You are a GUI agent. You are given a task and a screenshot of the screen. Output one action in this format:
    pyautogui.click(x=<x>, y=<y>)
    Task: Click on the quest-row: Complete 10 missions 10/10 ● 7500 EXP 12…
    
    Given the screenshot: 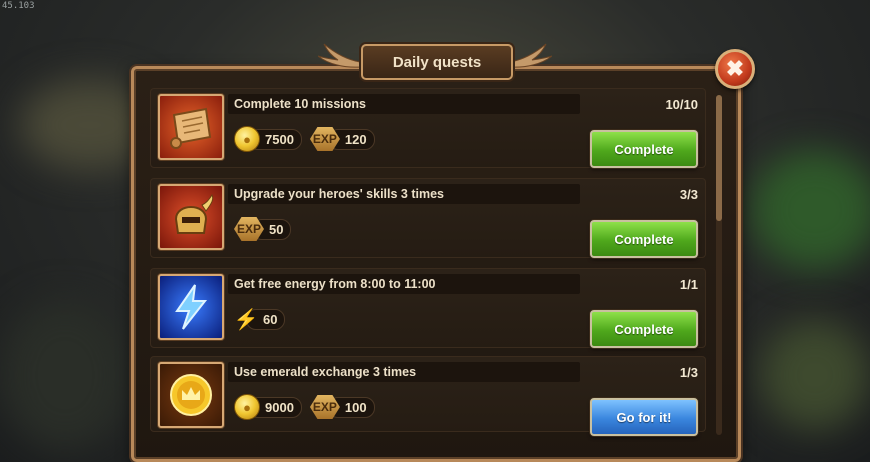 What is the action you would take?
    pyautogui.click(x=428, y=128)
    